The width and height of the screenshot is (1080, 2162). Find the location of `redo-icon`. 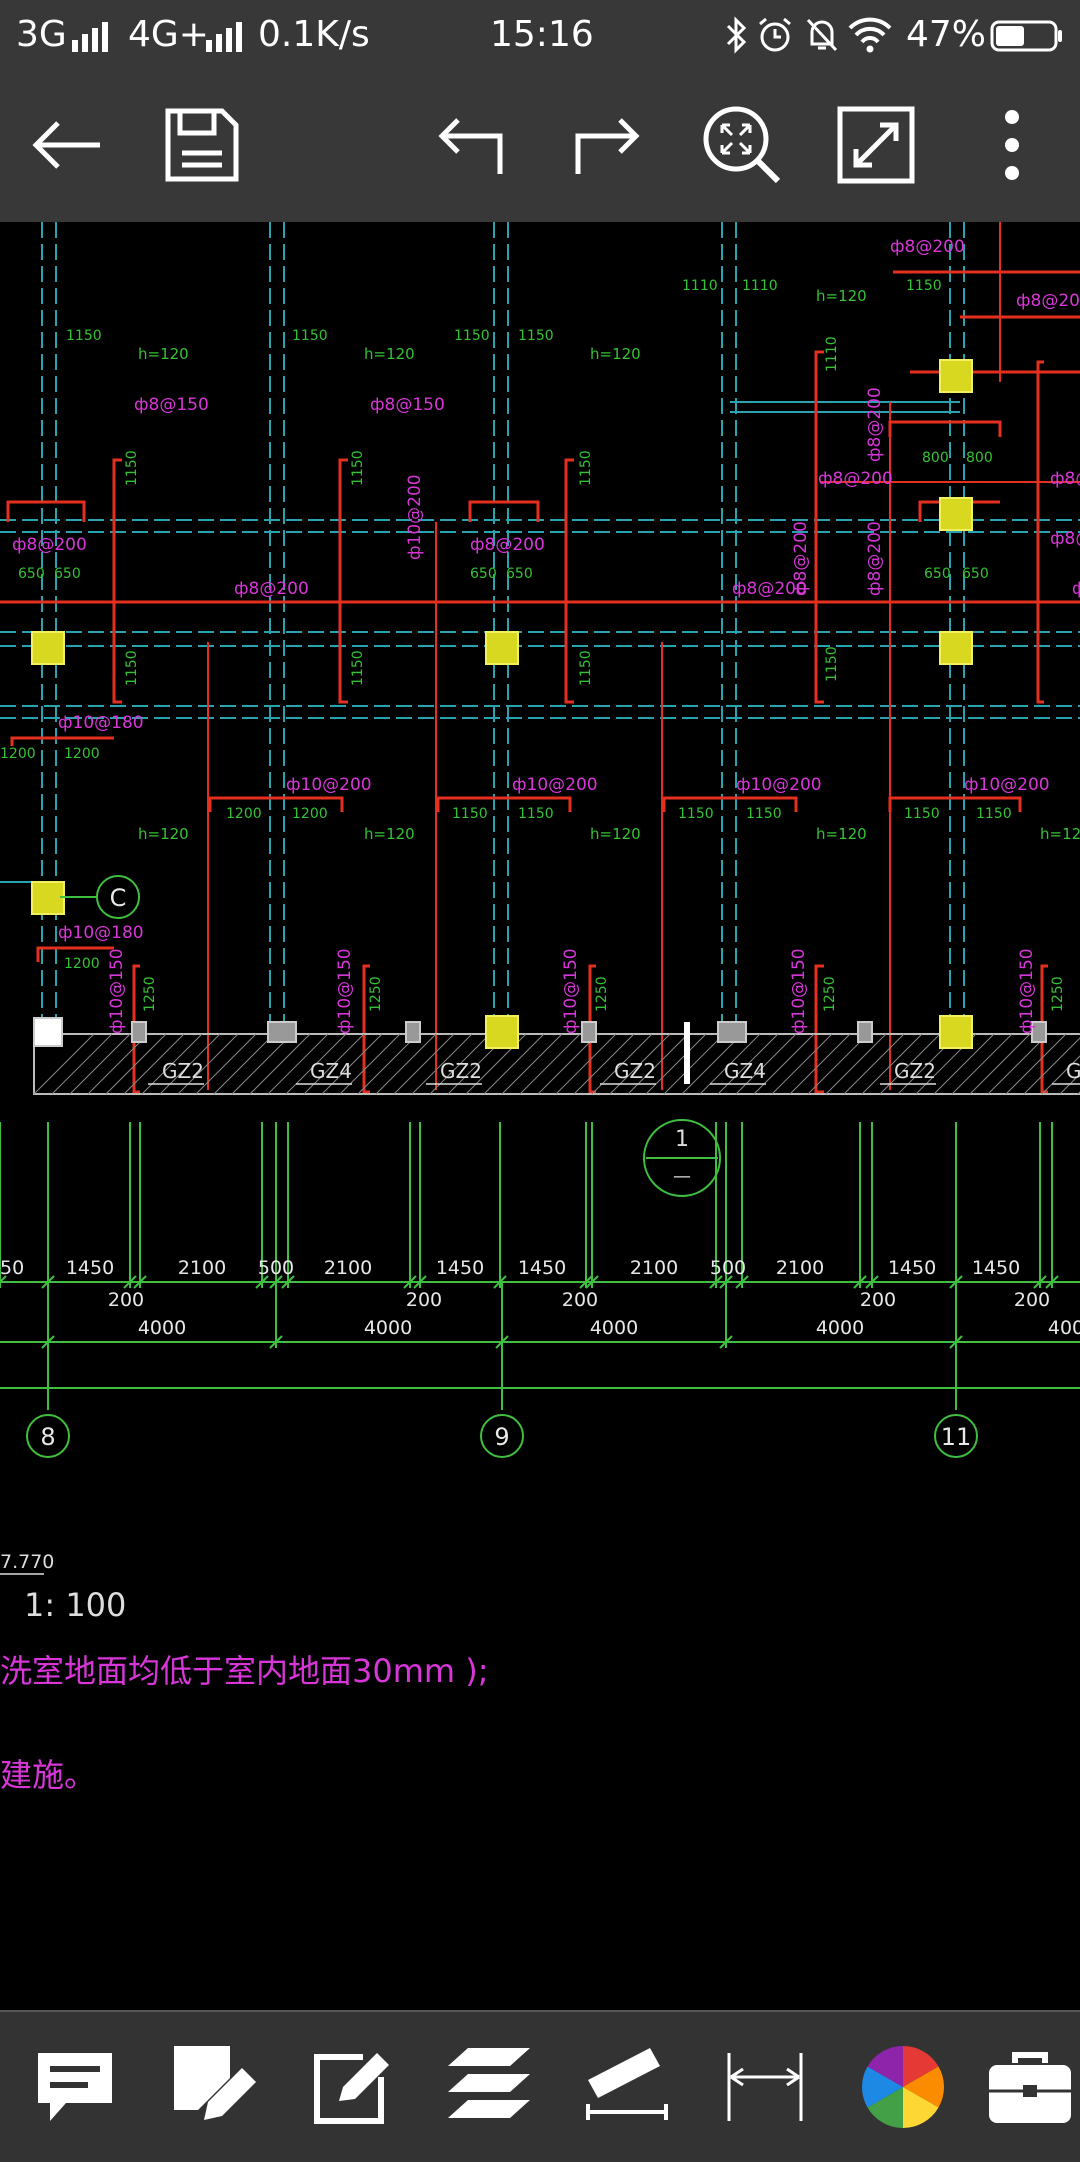

redo-icon is located at coordinates (607, 146).